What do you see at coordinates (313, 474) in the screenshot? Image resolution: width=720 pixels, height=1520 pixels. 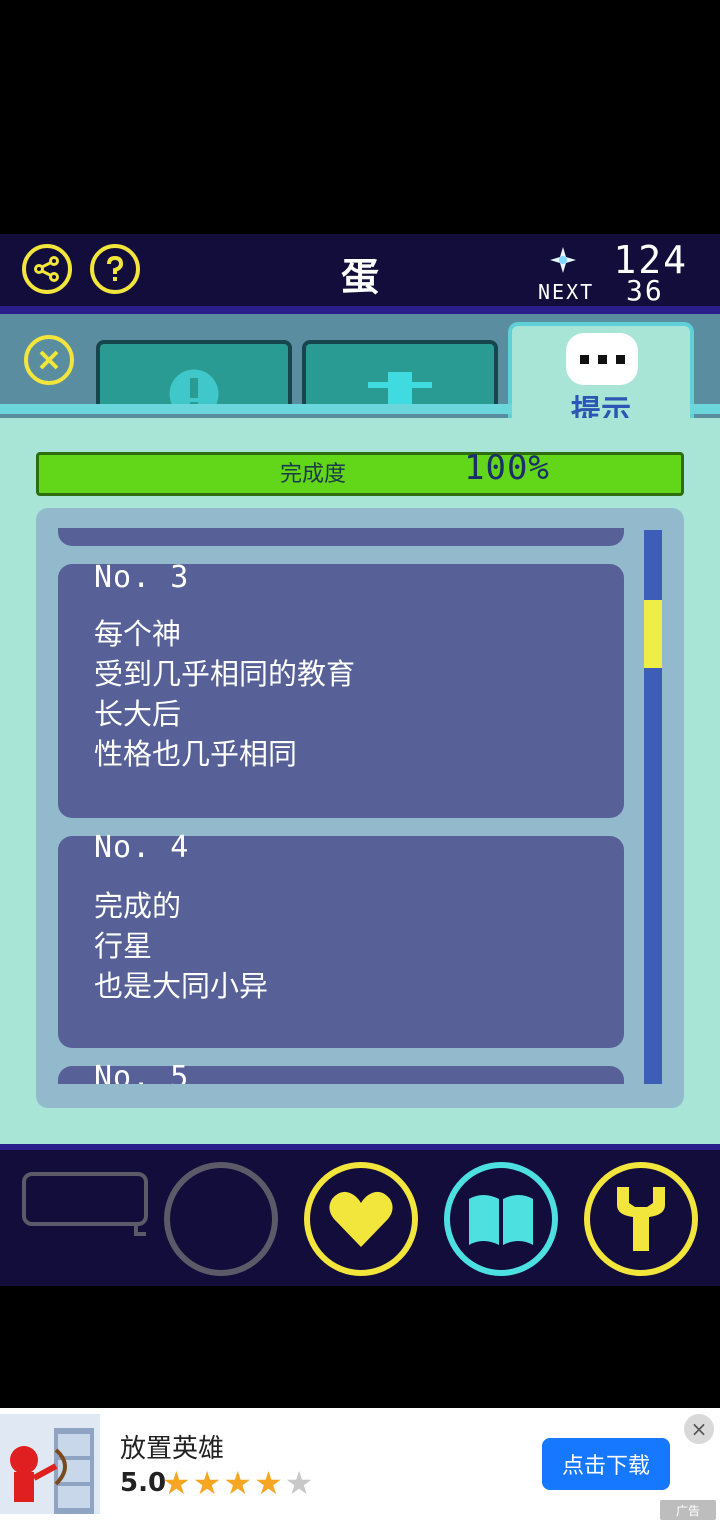 I see `completion-label: 完成度` at bounding box center [313, 474].